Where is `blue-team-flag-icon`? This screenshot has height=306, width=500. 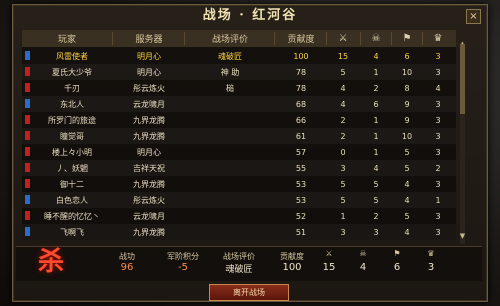 blue-team-flag-icon is located at coordinates (27, 103).